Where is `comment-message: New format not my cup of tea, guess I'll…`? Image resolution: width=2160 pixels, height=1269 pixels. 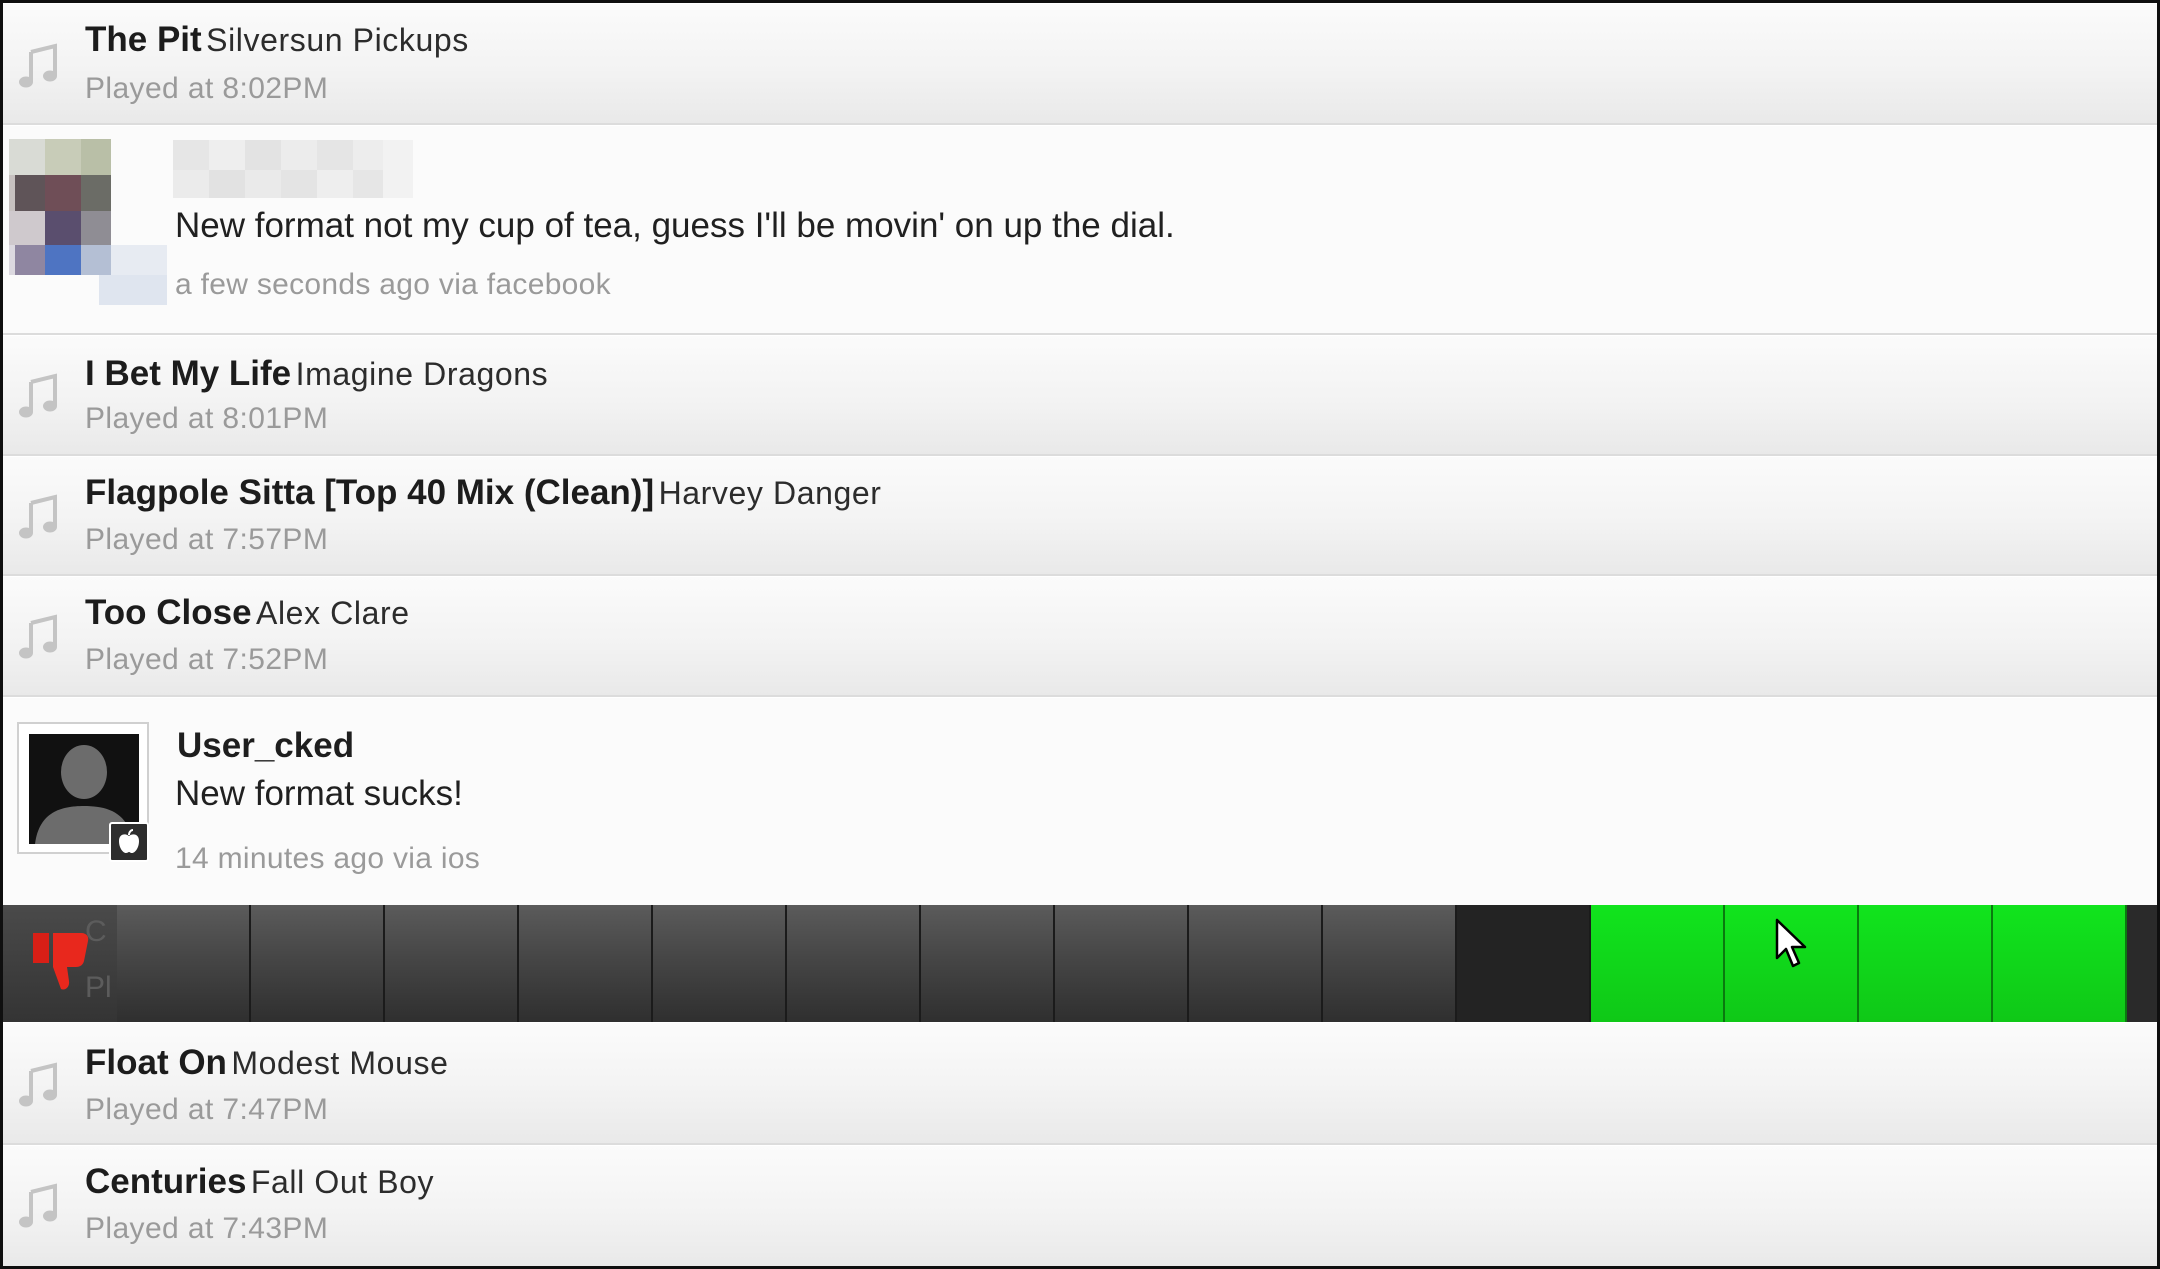
comment-message: New format not my cup of tea, guess I'll… is located at coordinates (675, 225).